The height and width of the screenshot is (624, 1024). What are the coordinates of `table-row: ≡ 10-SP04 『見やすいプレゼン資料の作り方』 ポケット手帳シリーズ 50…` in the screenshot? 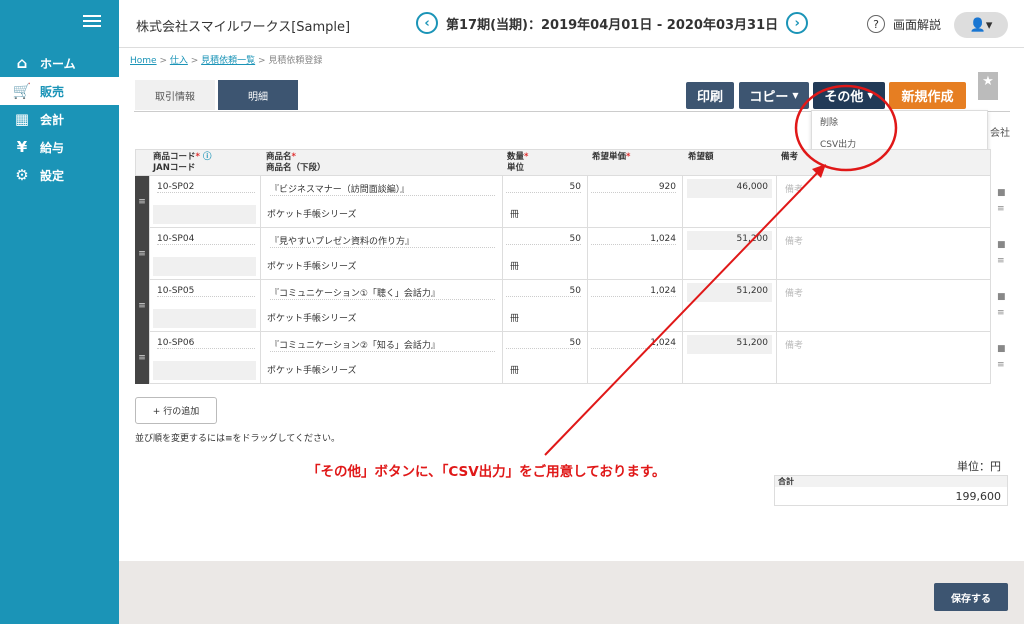 It's located at (571, 254).